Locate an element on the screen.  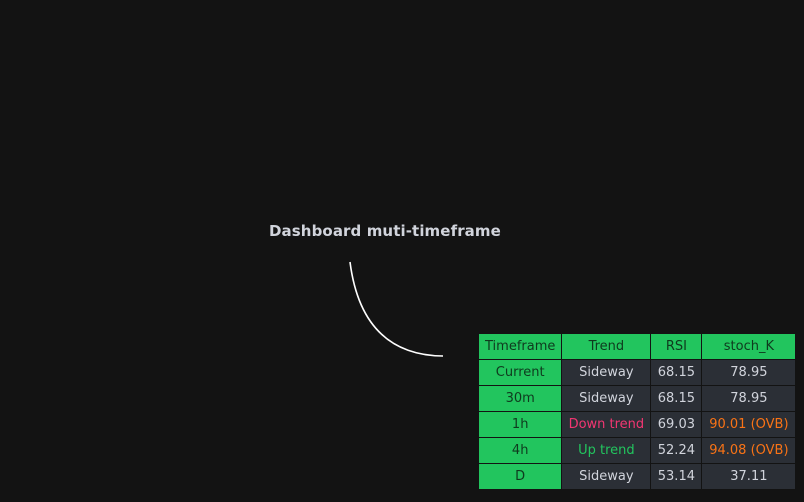
table-header-row: Timeframe Trend RSI stoch_K is located at coordinates (637, 346).